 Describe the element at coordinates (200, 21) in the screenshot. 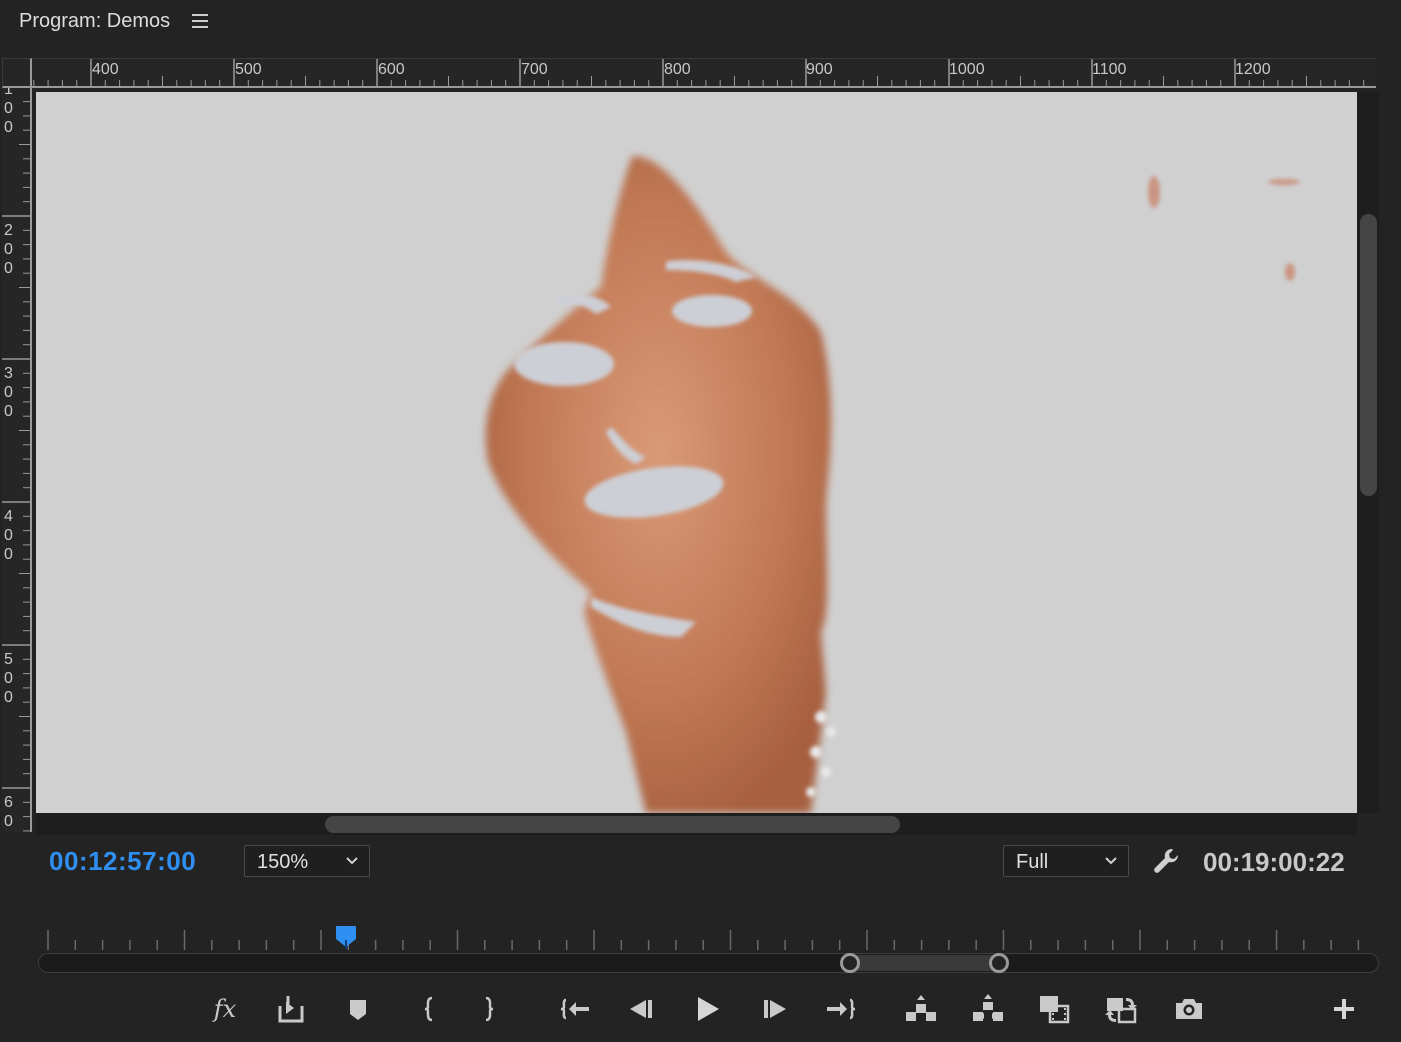

I see `hamburger-menu-icon` at that location.